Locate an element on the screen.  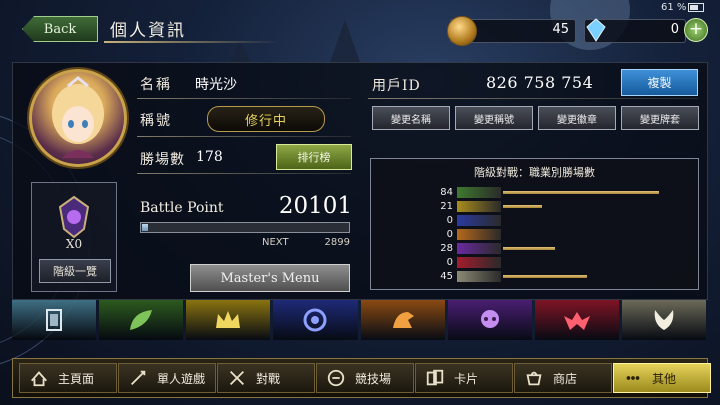
arena-icon is located at coordinates (336, 378).